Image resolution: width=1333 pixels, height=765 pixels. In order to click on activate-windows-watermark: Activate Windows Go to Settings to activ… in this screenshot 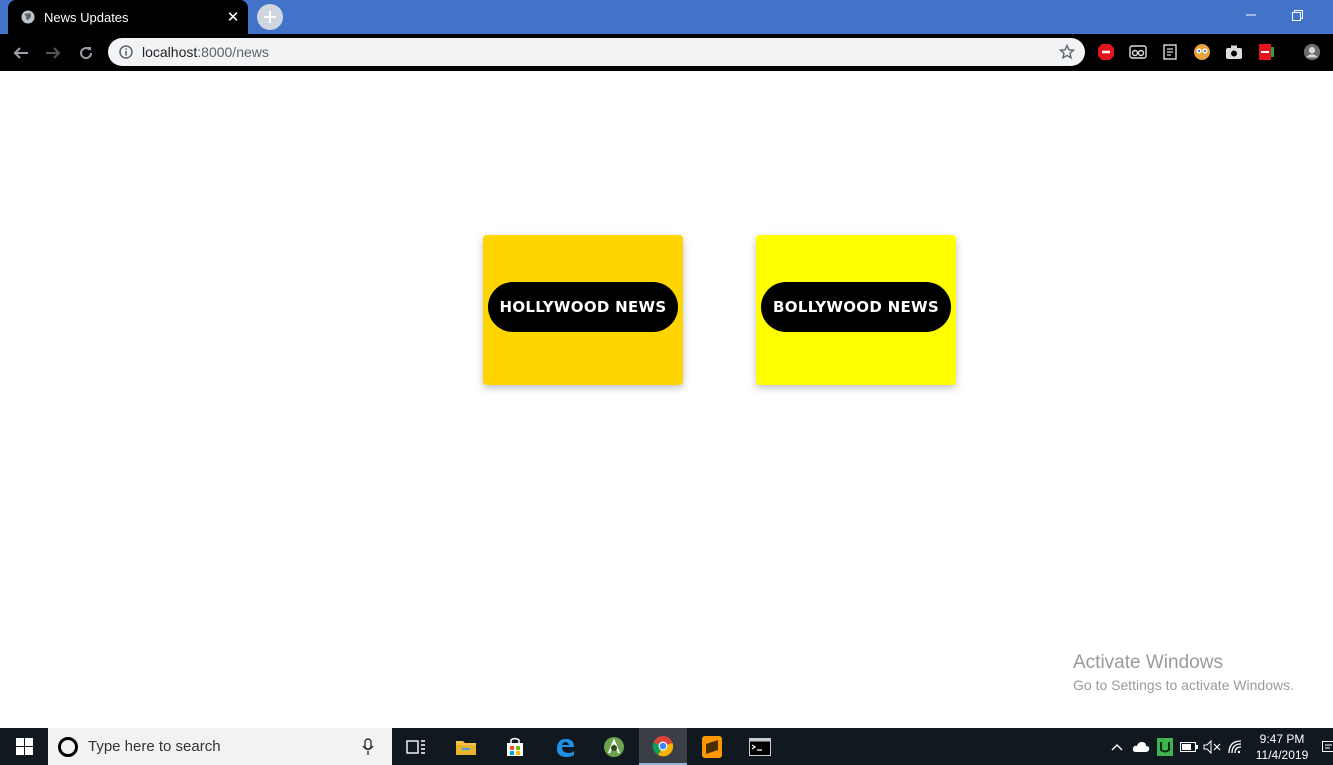, I will do `click(1183, 672)`.